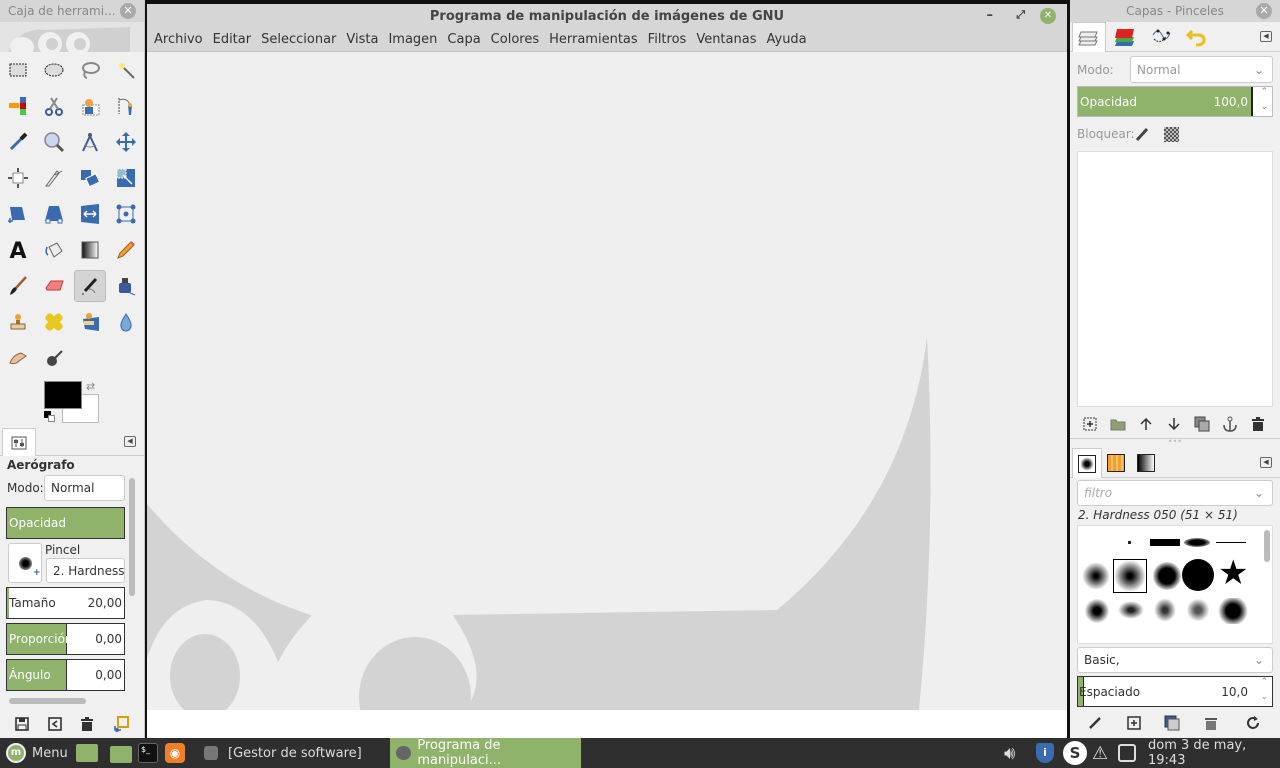  What do you see at coordinates (18, 358) in the screenshot?
I see `tool-smudge` at bounding box center [18, 358].